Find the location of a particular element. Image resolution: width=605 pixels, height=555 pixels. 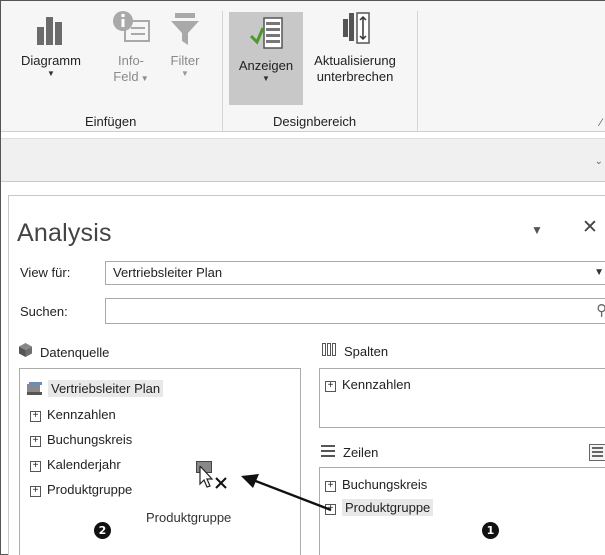

rows-icon is located at coordinates (328, 452).